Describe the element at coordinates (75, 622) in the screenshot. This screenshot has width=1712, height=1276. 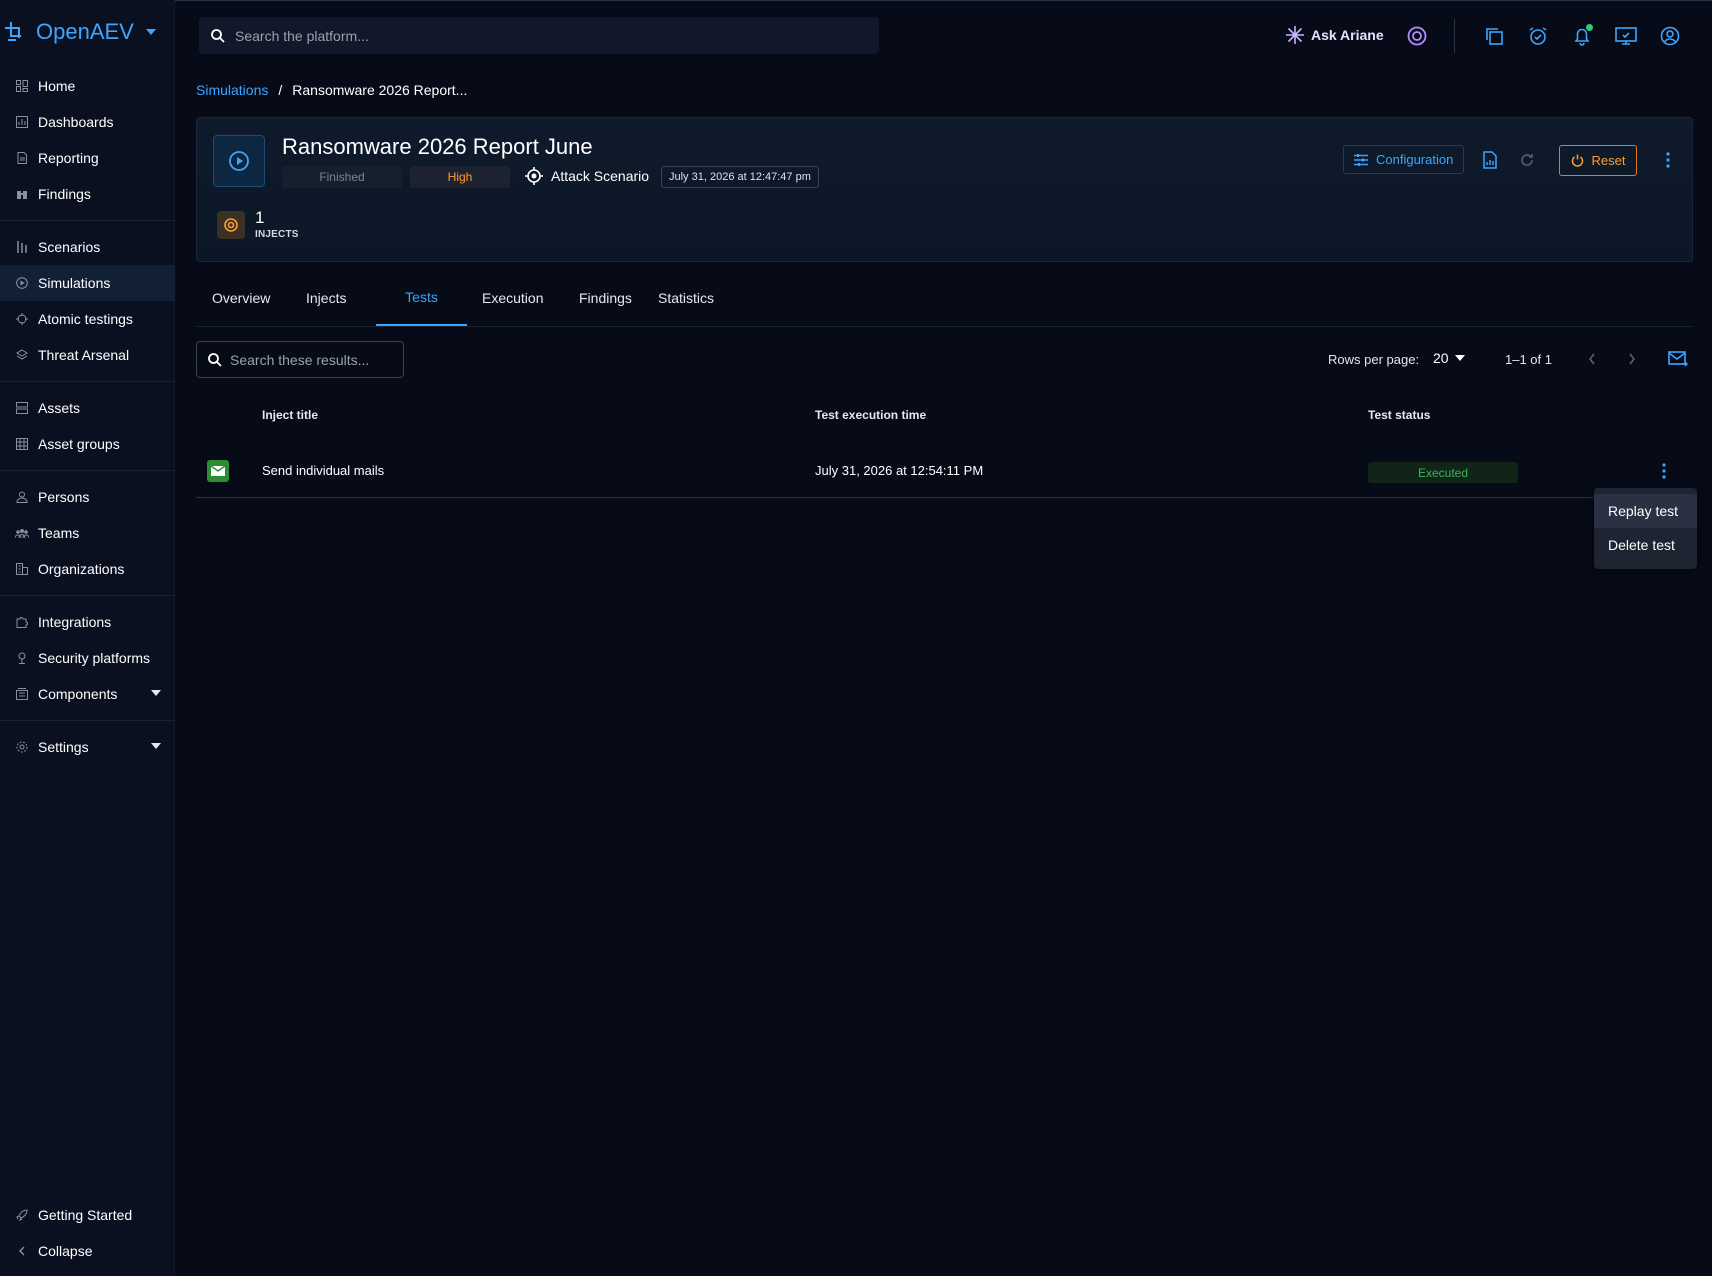
I see `sidebar-item-label: Integrations` at that location.